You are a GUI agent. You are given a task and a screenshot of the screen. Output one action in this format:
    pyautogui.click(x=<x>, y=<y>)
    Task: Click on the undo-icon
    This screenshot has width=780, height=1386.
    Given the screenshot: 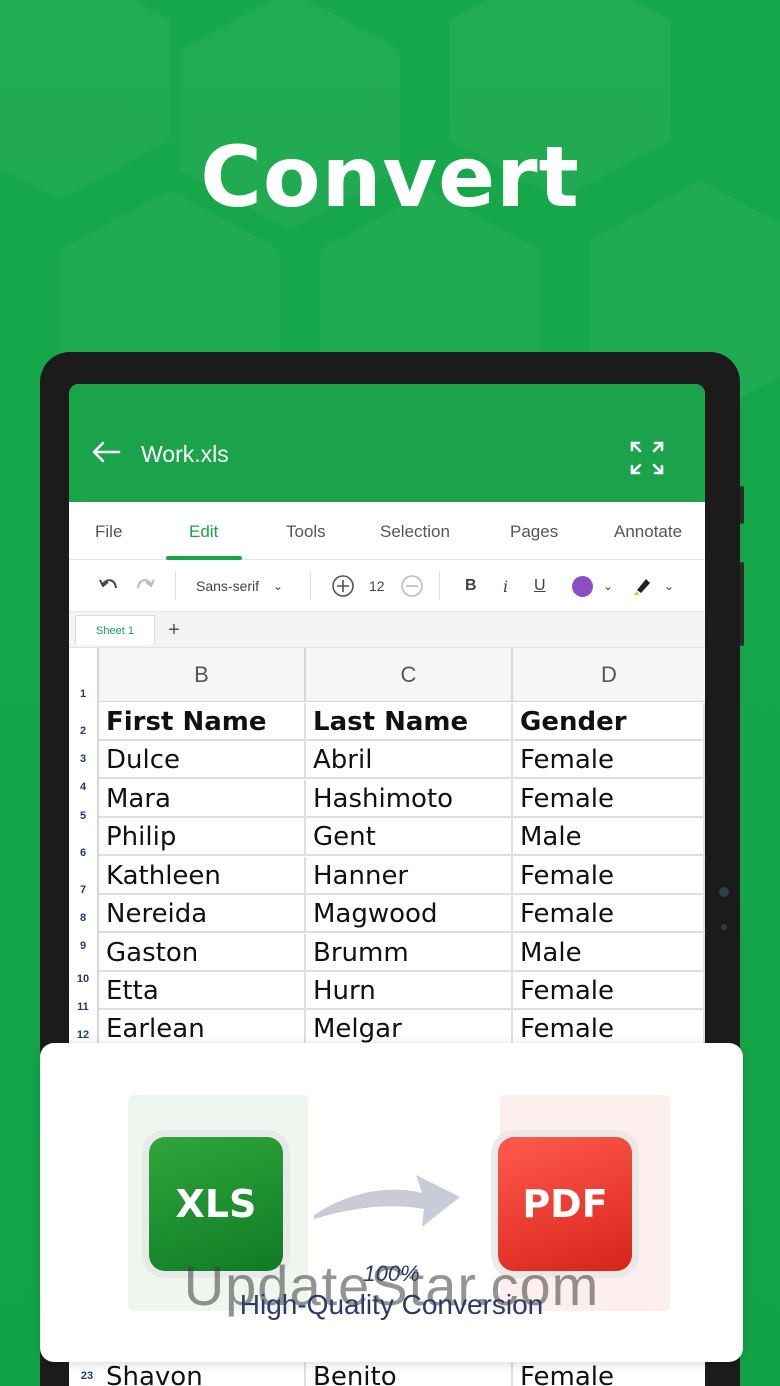 What is the action you would take?
    pyautogui.click(x=108, y=586)
    